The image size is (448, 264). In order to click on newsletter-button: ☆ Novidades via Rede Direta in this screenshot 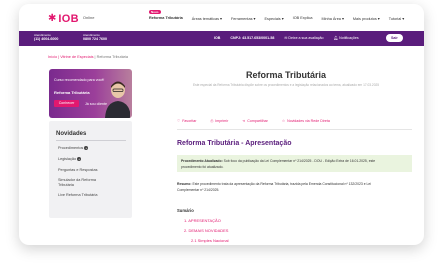, I will do `click(306, 121)`.